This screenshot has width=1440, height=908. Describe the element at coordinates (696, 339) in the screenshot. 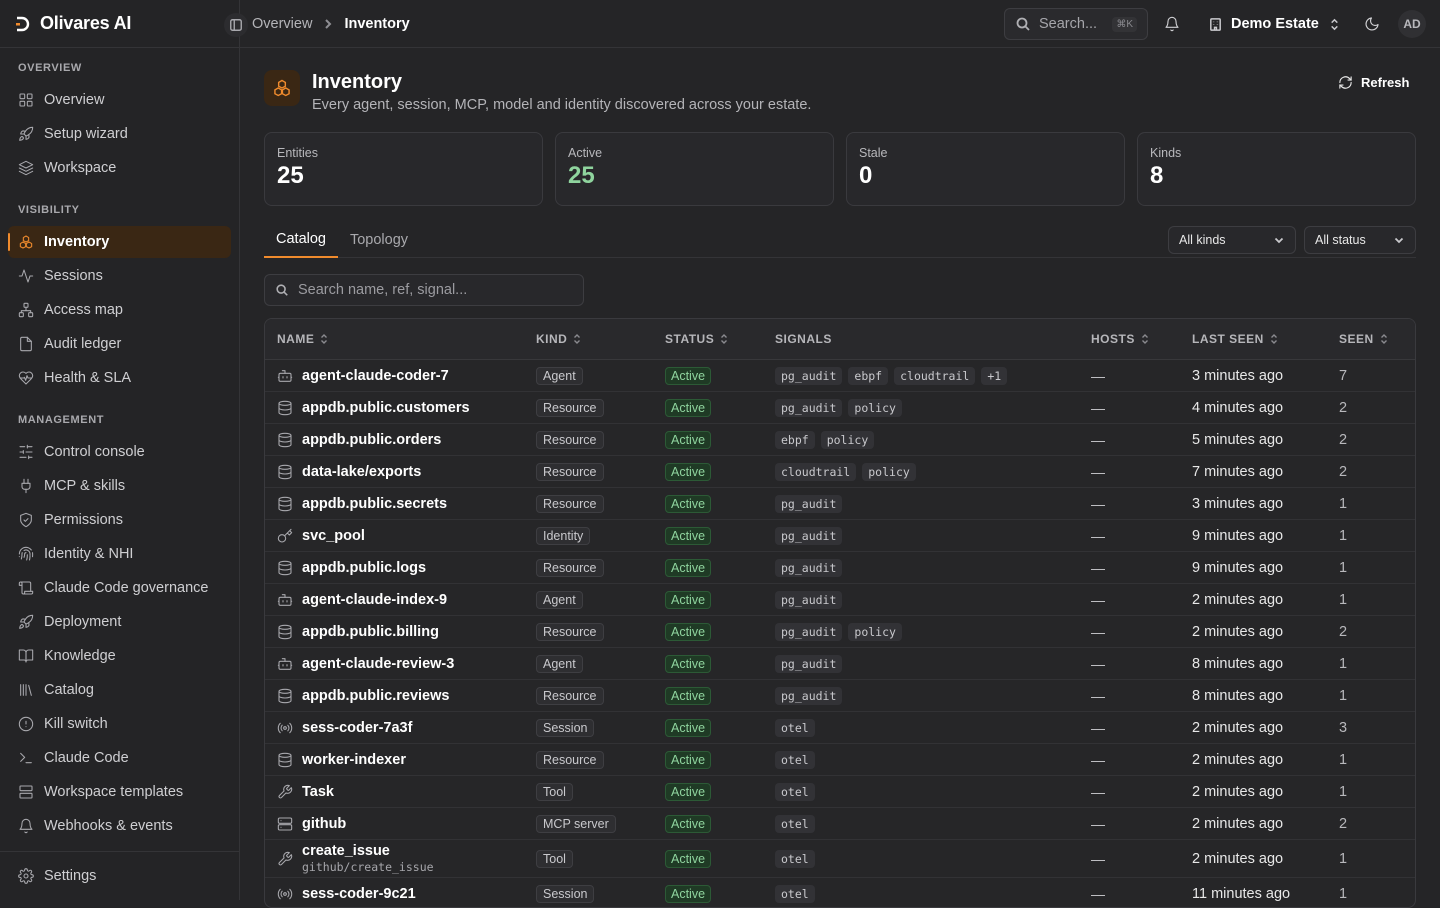

I see `column-header-status: STATUS` at that location.